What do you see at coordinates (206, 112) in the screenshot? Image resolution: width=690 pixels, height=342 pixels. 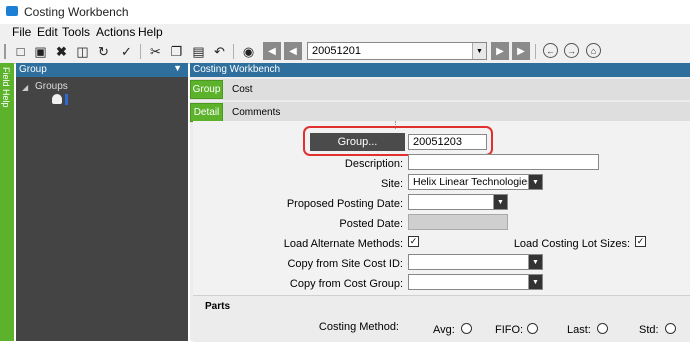 I see `tab-detail: Detail` at bounding box center [206, 112].